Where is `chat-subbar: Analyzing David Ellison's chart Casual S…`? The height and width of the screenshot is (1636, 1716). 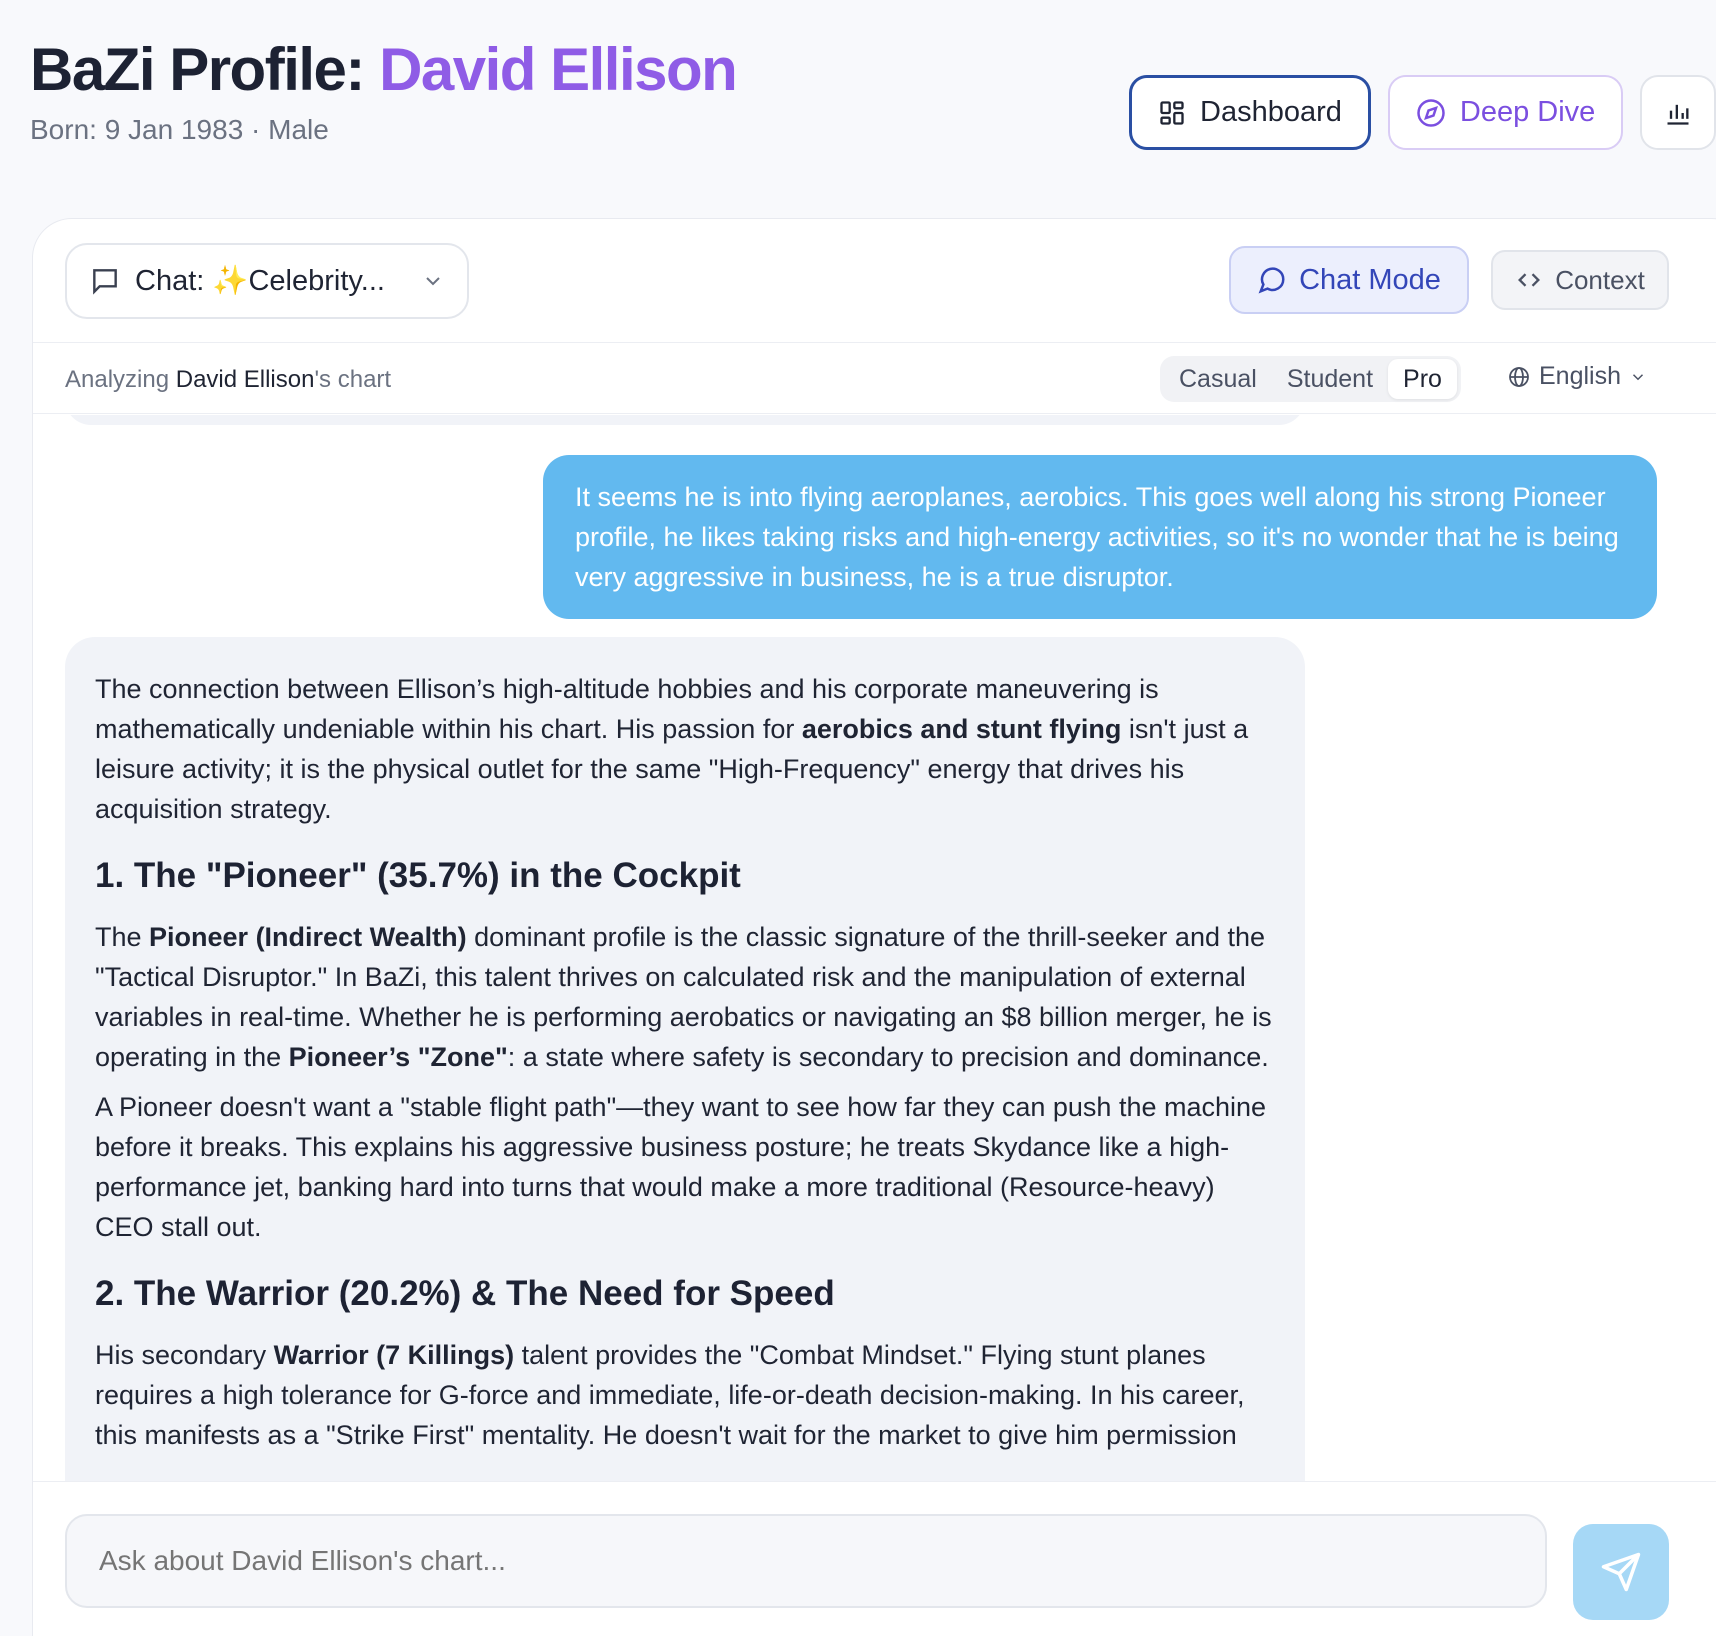 chat-subbar: Analyzing David Ellison's chart Casual S… is located at coordinates (874, 379).